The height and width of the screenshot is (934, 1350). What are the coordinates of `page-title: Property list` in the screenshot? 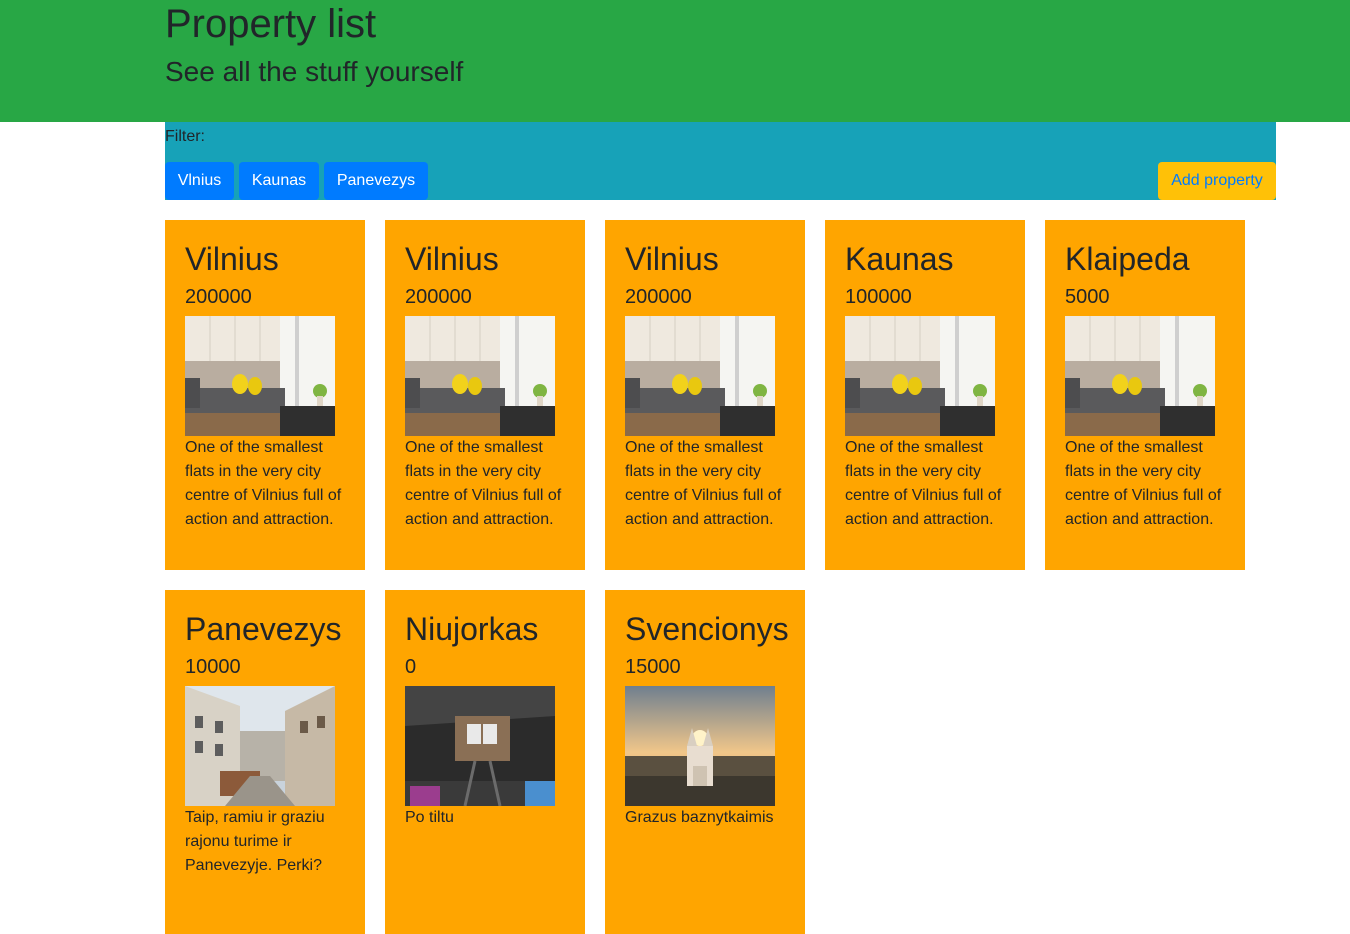 It's located at (271, 24).